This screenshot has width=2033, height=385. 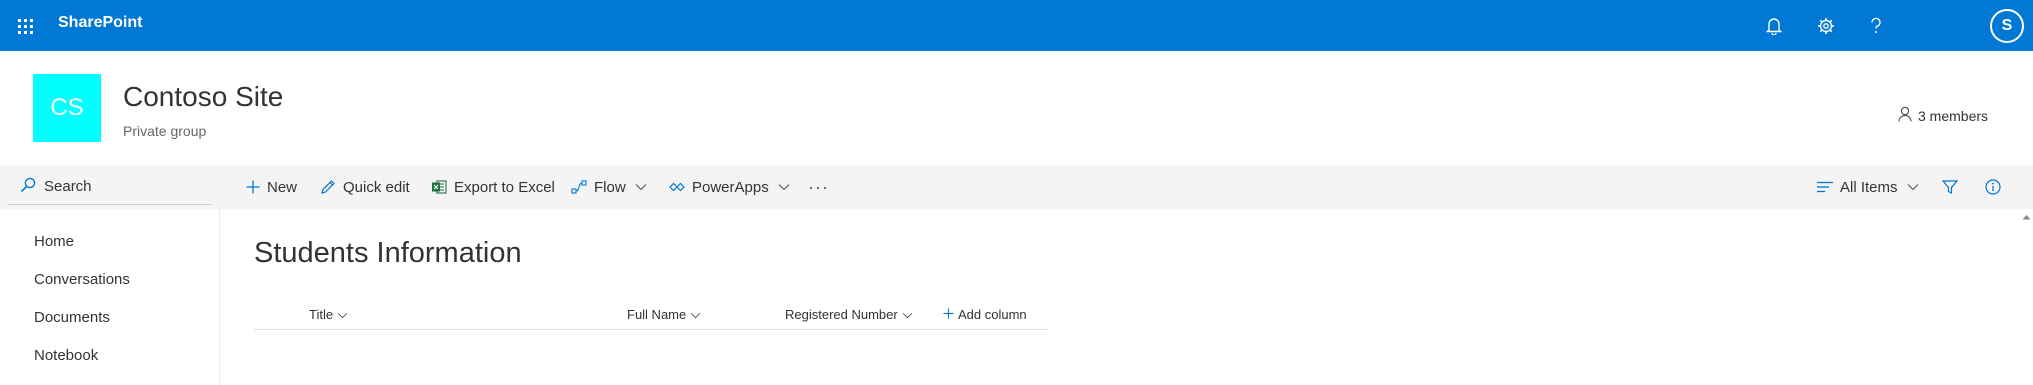 I want to click on view-selector: All Items, so click(x=1868, y=187).